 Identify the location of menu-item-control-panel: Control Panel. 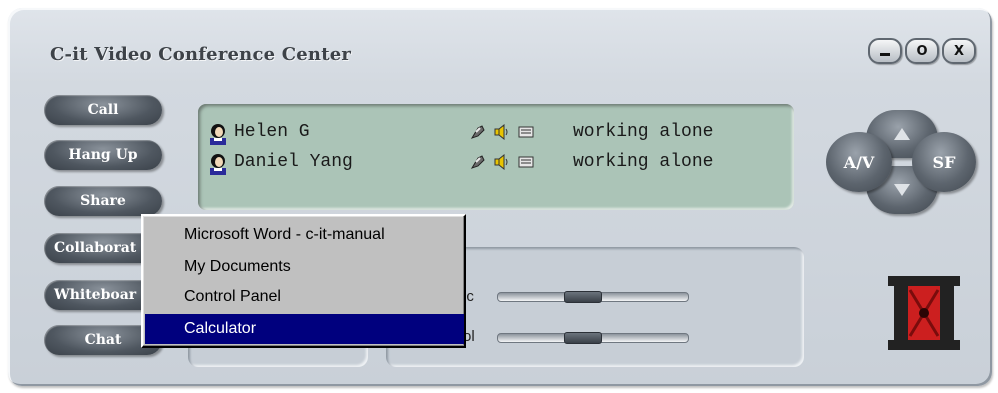
(304, 297).